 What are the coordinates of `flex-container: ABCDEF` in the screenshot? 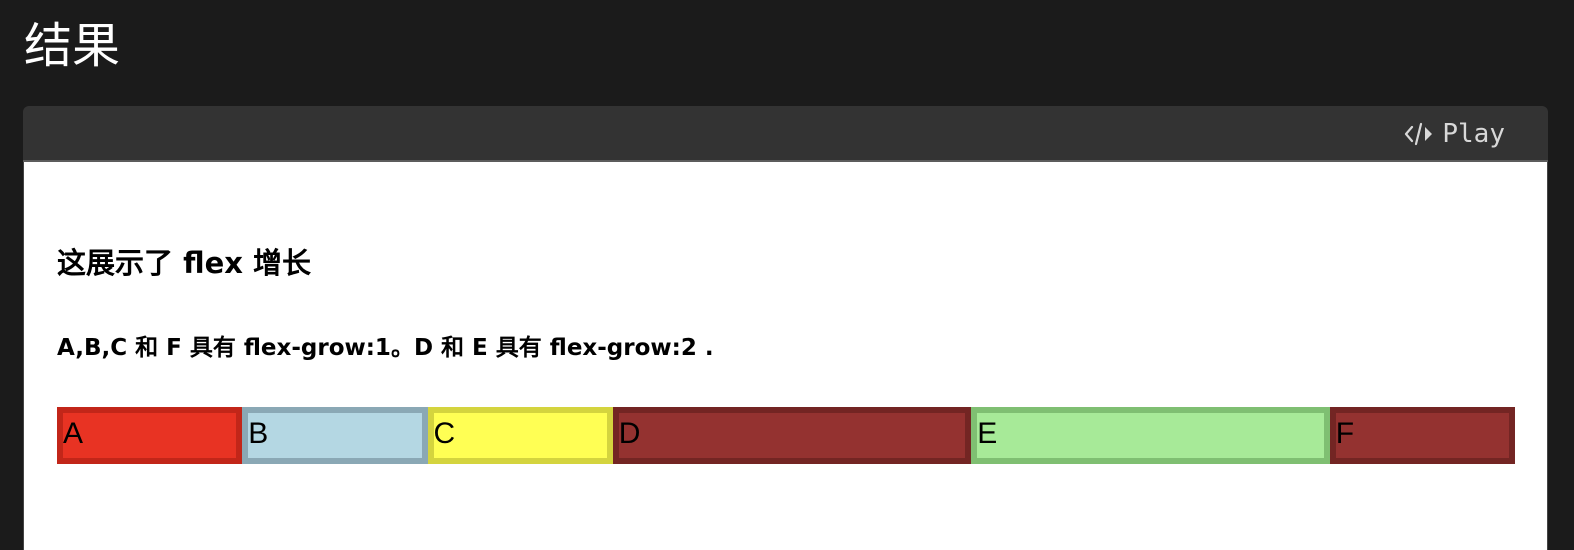 It's located at (786, 435).